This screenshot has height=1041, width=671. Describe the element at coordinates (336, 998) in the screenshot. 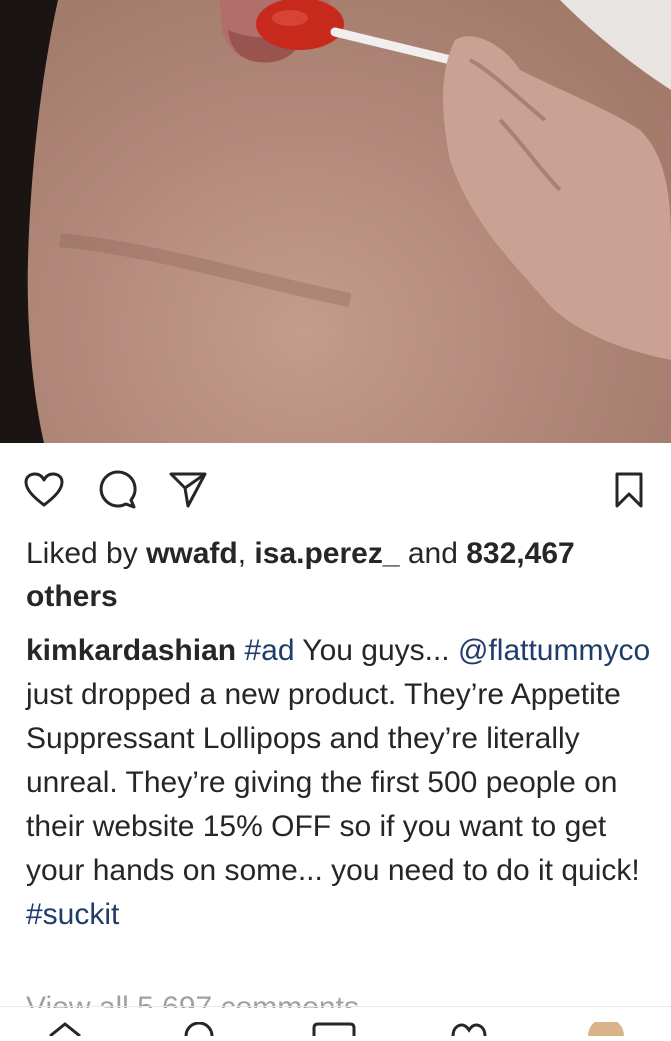

I see `view-all-comments-link: View all 5,697 comments` at that location.